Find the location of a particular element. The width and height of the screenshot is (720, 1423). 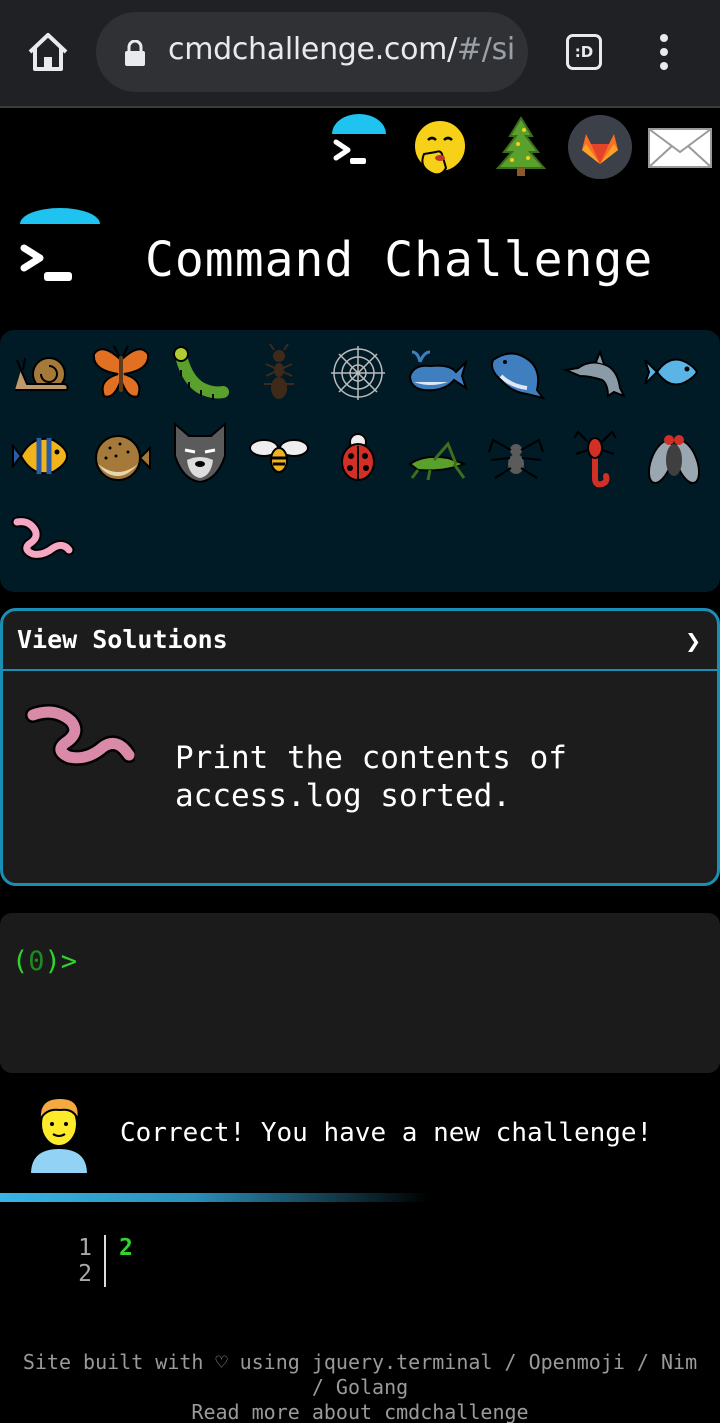

spouting-whale-icon is located at coordinates (516, 373).